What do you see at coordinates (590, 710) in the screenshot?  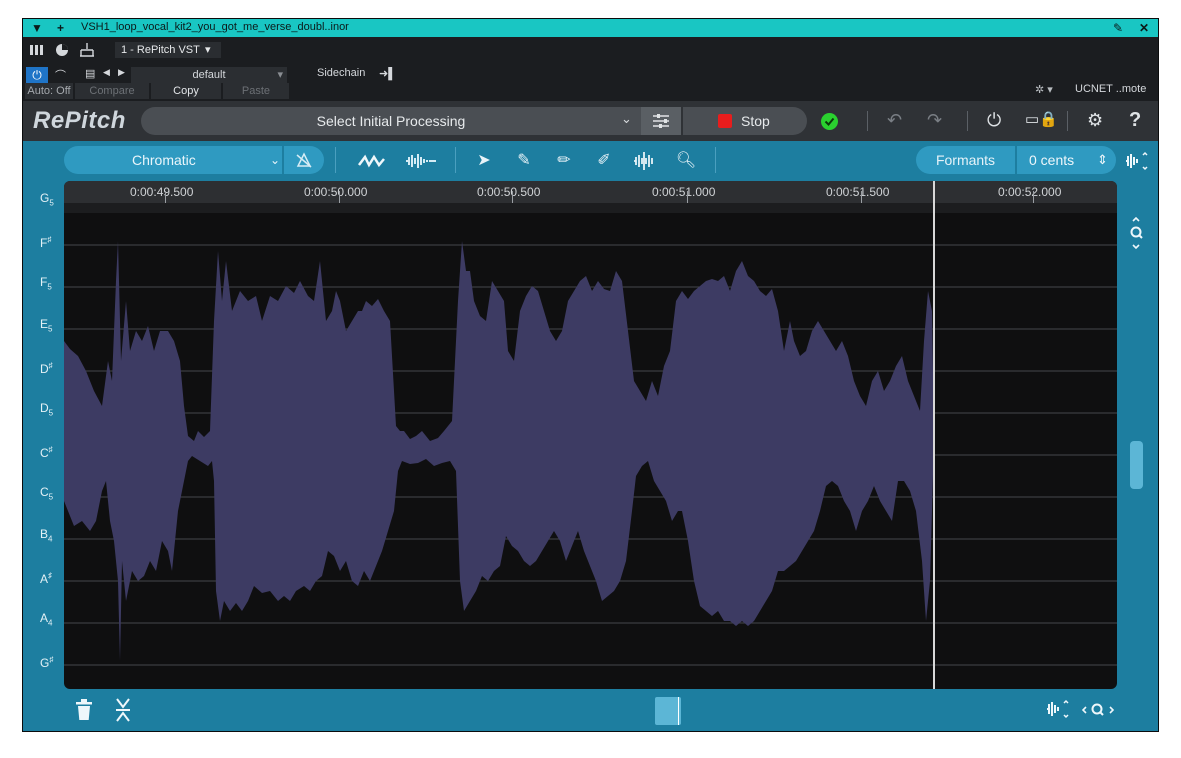 I see `bottom-bar` at bounding box center [590, 710].